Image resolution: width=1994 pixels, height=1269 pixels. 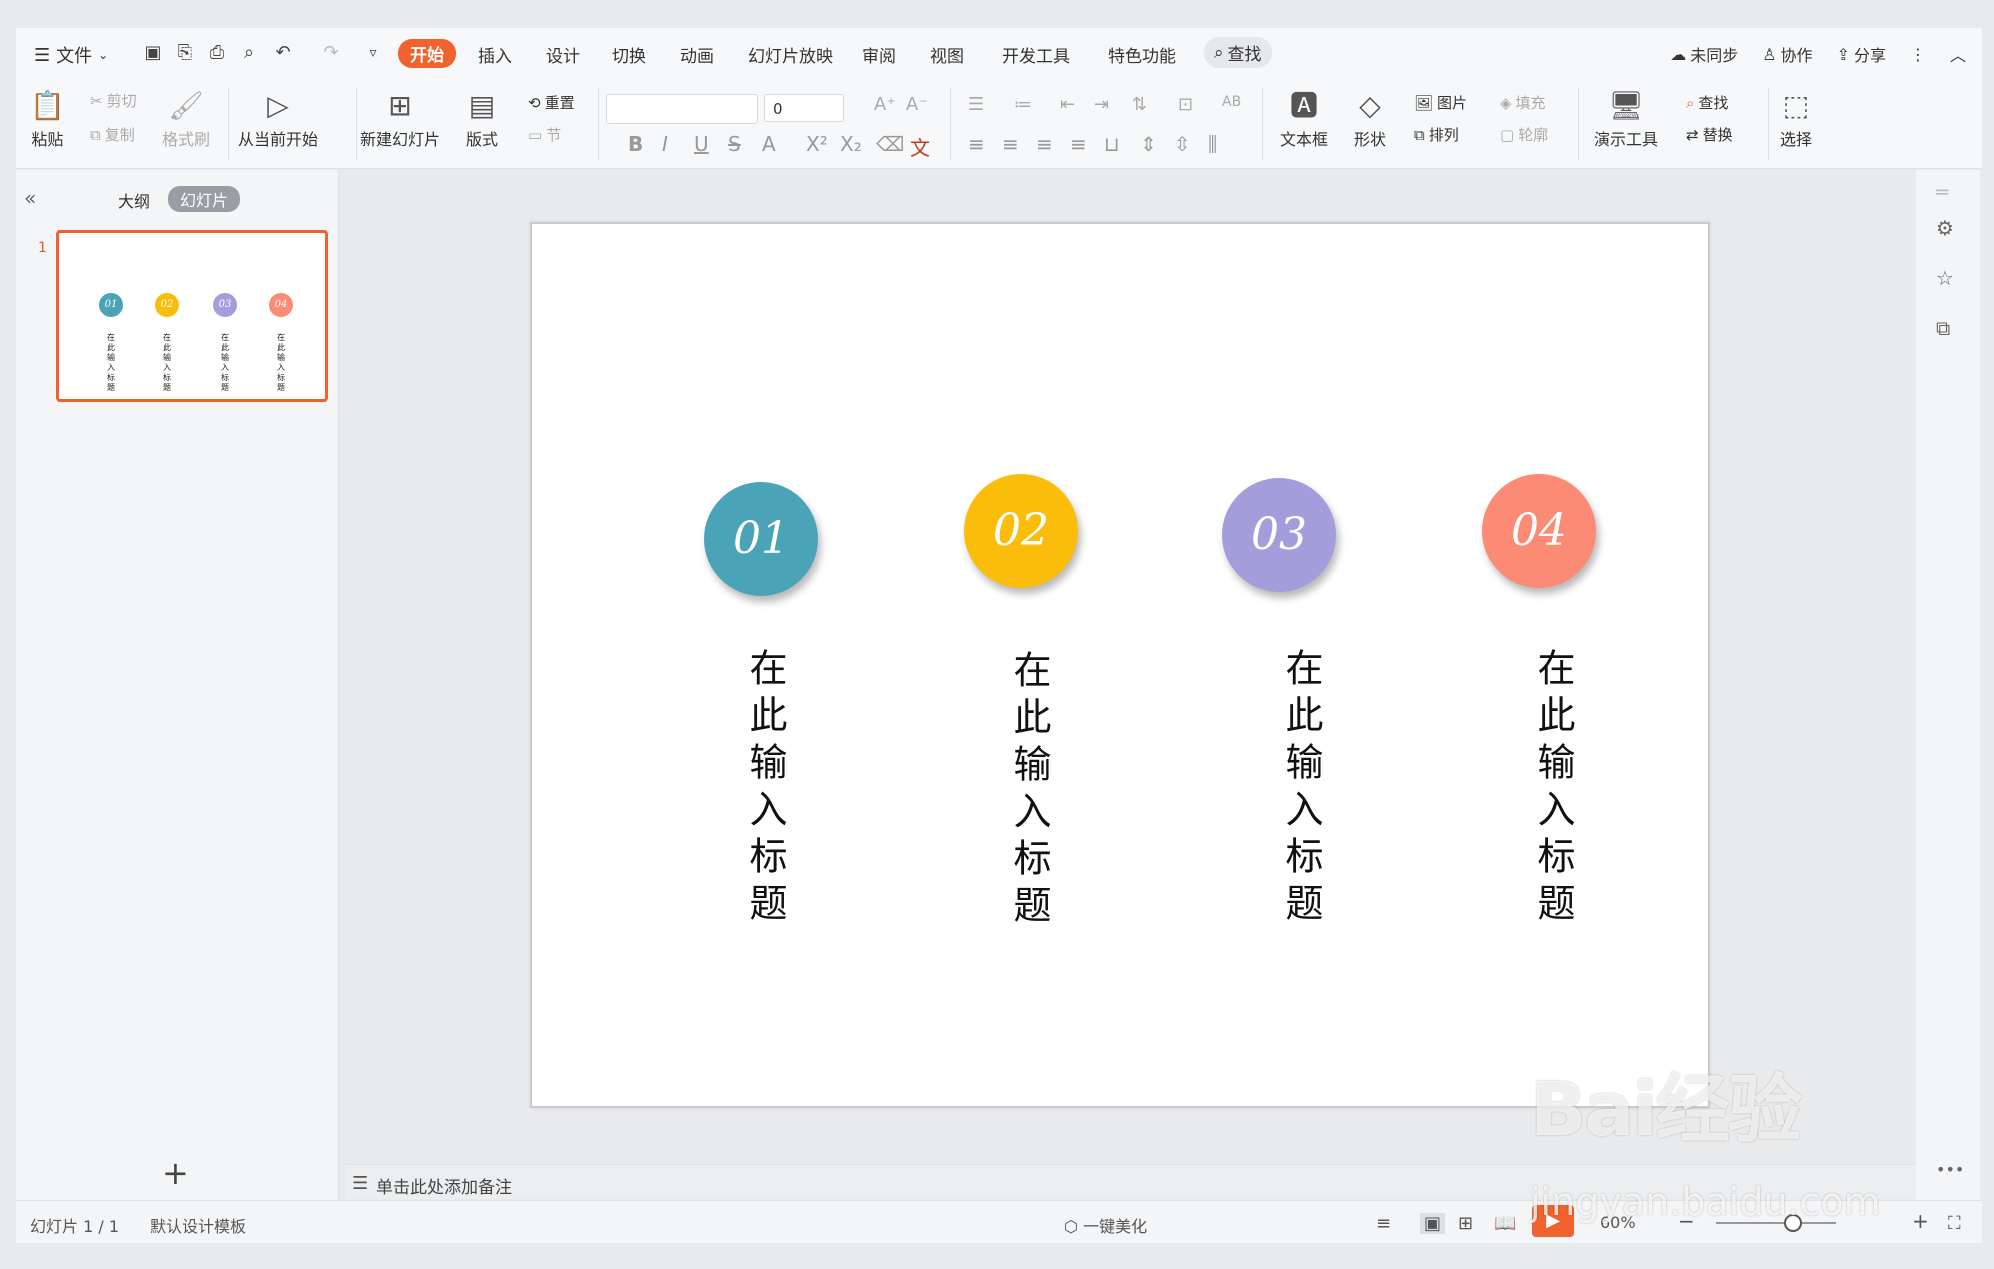 What do you see at coordinates (153, 53) in the screenshot?
I see `save-icon: ▣` at bounding box center [153, 53].